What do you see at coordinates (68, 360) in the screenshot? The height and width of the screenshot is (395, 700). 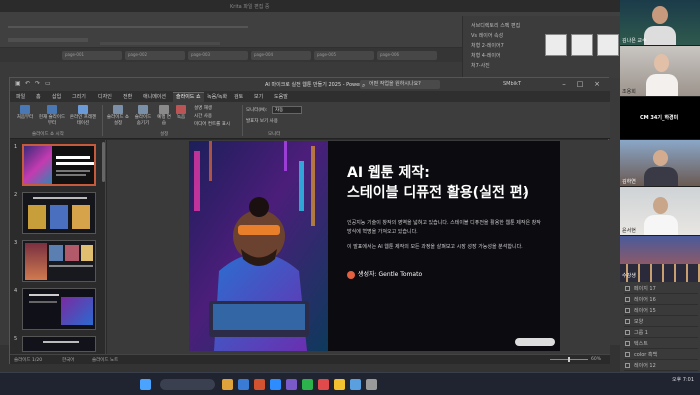 I see `language-status: 한국어` at bounding box center [68, 360].